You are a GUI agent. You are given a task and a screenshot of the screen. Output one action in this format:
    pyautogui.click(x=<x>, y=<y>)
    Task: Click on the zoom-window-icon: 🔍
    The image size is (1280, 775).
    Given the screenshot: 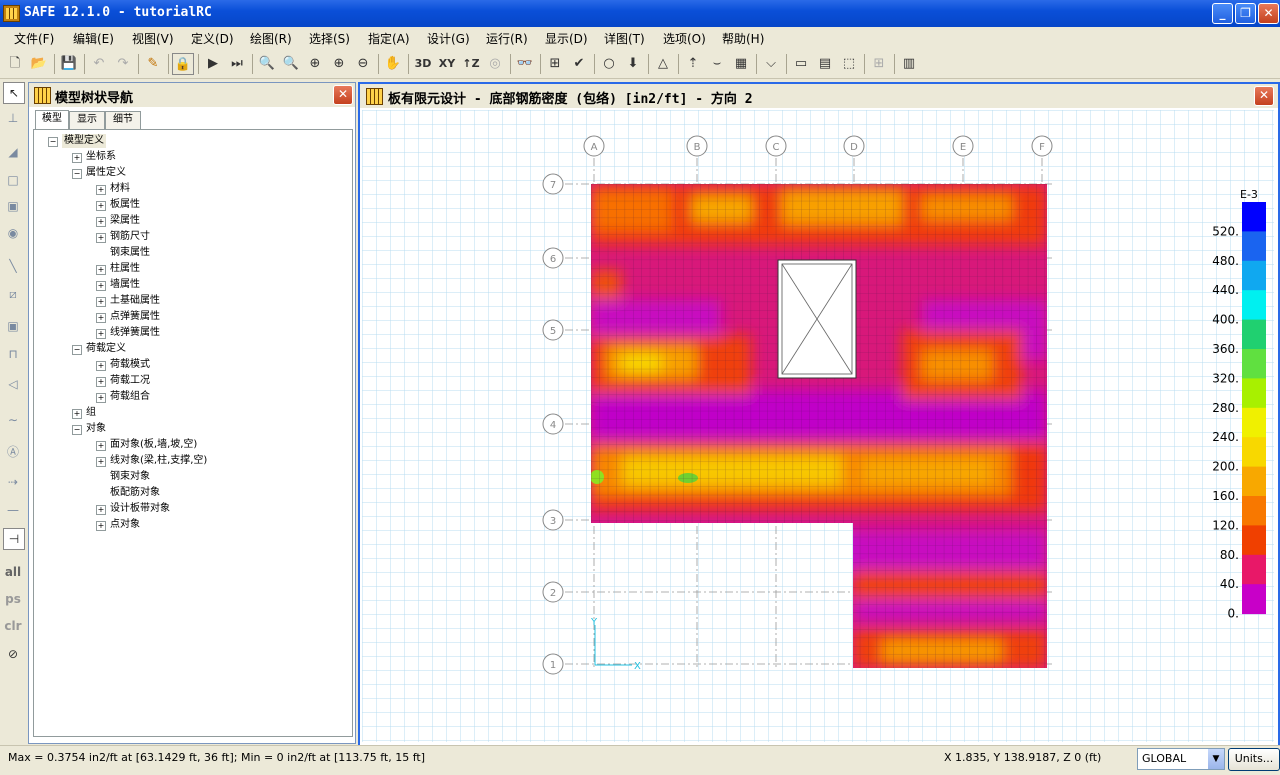 What is the action you would take?
    pyautogui.click(x=267, y=64)
    